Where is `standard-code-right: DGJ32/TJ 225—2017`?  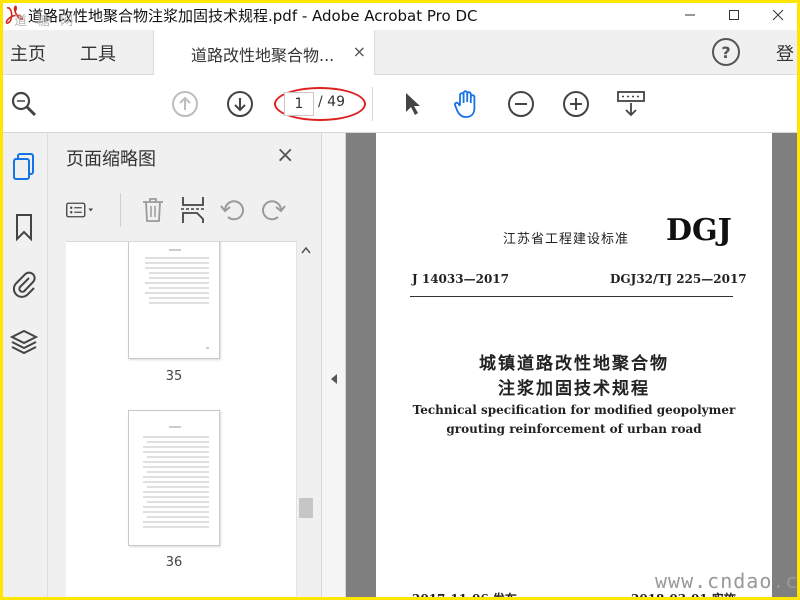 standard-code-right: DGJ32/TJ 225—2017 is located at coordinates (678, 279).